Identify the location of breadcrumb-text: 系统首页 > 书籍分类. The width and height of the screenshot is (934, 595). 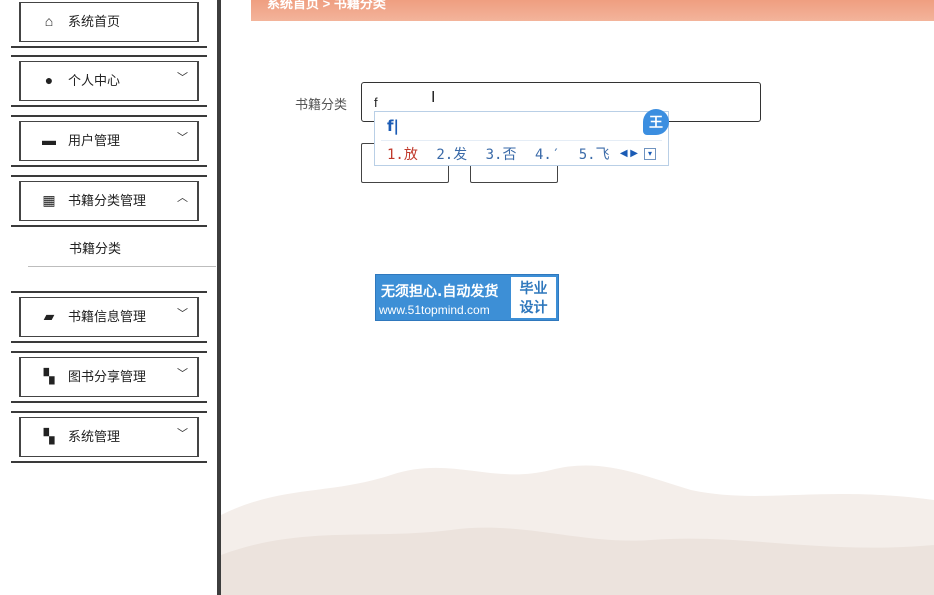
(326, 5).